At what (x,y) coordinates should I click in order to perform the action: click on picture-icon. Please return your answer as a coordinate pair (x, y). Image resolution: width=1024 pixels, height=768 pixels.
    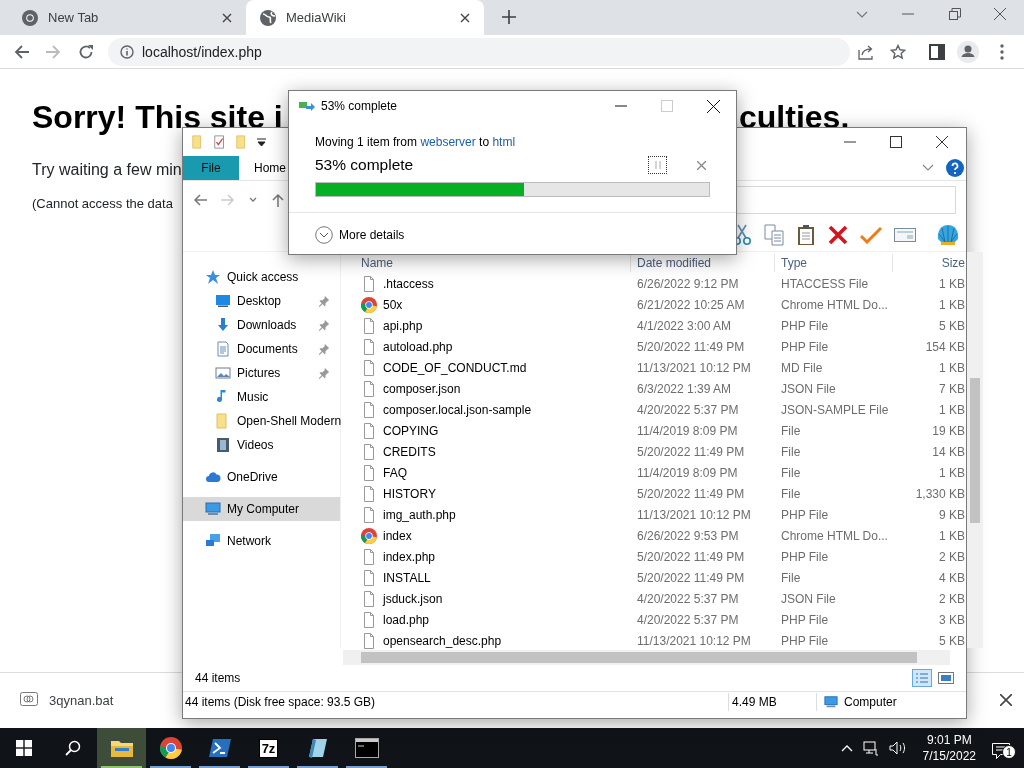
    Looking at the image, I should click on (223, 373).